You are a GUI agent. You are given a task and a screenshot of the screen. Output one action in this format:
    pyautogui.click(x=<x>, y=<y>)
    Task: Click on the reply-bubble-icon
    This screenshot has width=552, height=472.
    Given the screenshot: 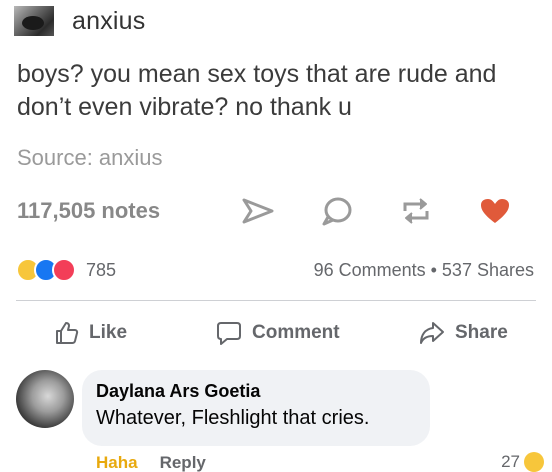 What is the action you would take?
    pyautogui.click(x=337, y=211)
    